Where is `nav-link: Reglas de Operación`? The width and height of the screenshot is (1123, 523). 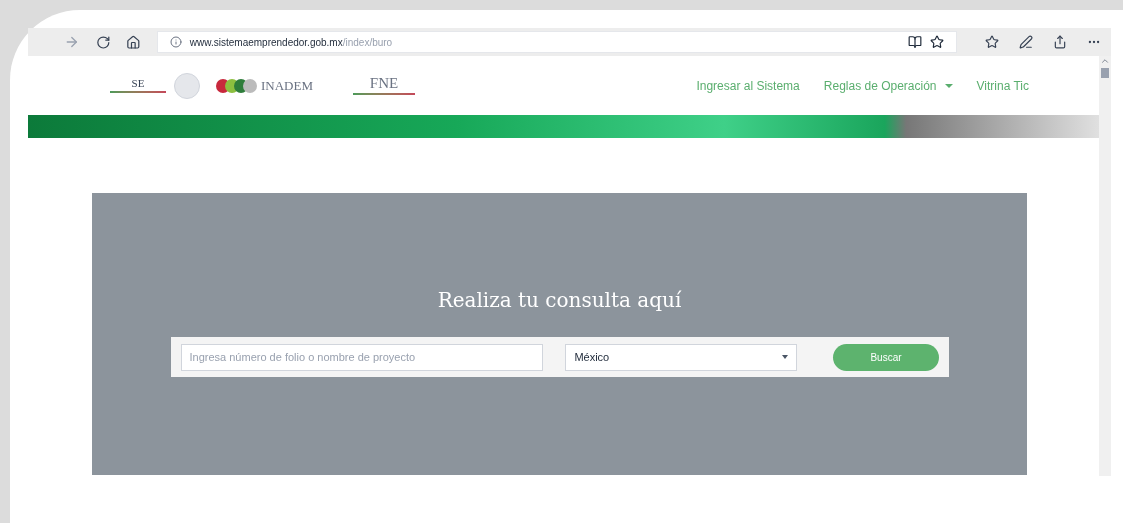 nav-link: Reglas de Operación is located at coordinates (888, 85).